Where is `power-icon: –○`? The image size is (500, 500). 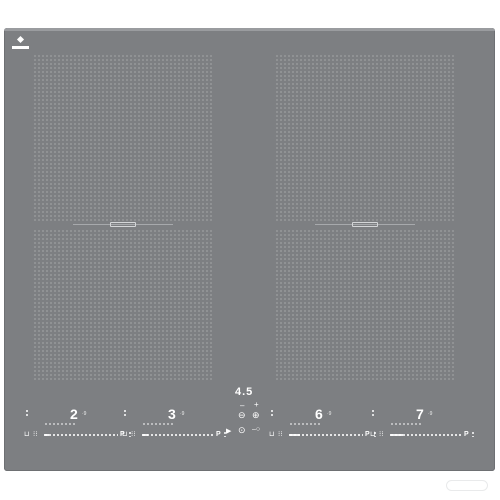
power-icon: –○ is located at coordinates (256, 429).